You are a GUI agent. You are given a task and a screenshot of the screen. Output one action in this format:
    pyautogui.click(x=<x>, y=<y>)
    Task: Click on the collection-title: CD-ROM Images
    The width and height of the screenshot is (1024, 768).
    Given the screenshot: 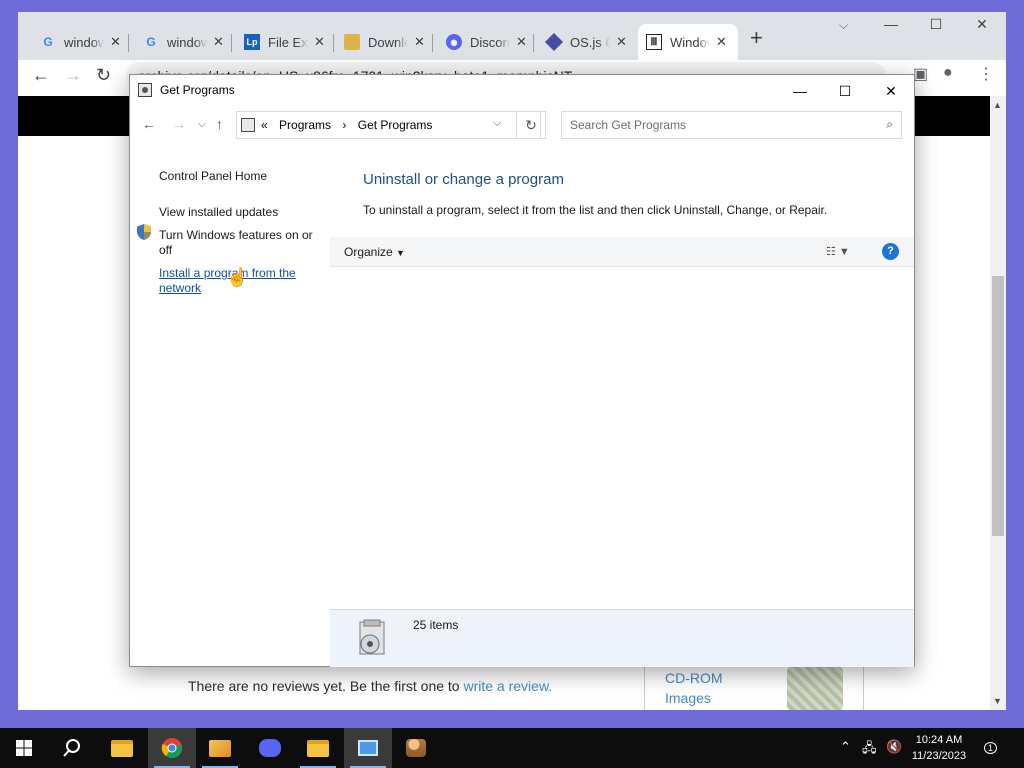 What is the action you would take?
    pyautogui.click(x=694, y=688)
    